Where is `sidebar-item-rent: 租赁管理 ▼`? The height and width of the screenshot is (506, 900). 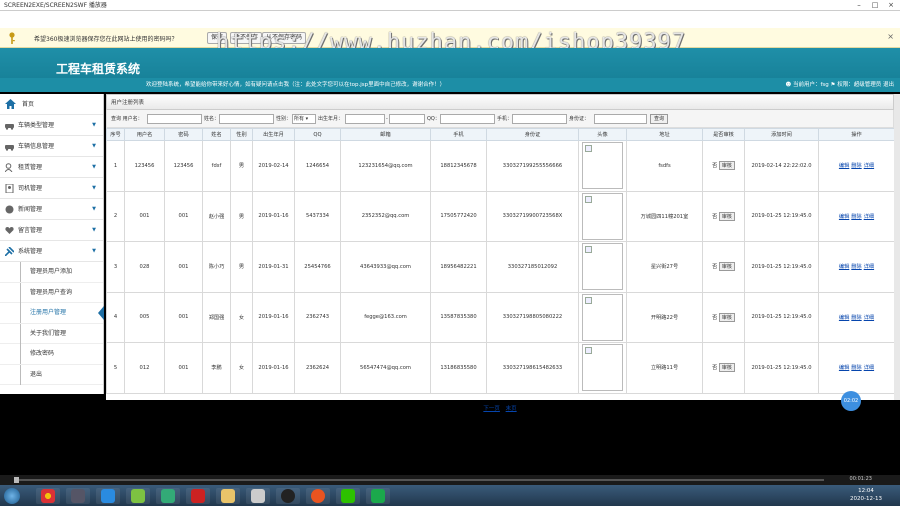
sidebar-item-rent: 租赁管理 ▼ is located at coordinates (51, 167).